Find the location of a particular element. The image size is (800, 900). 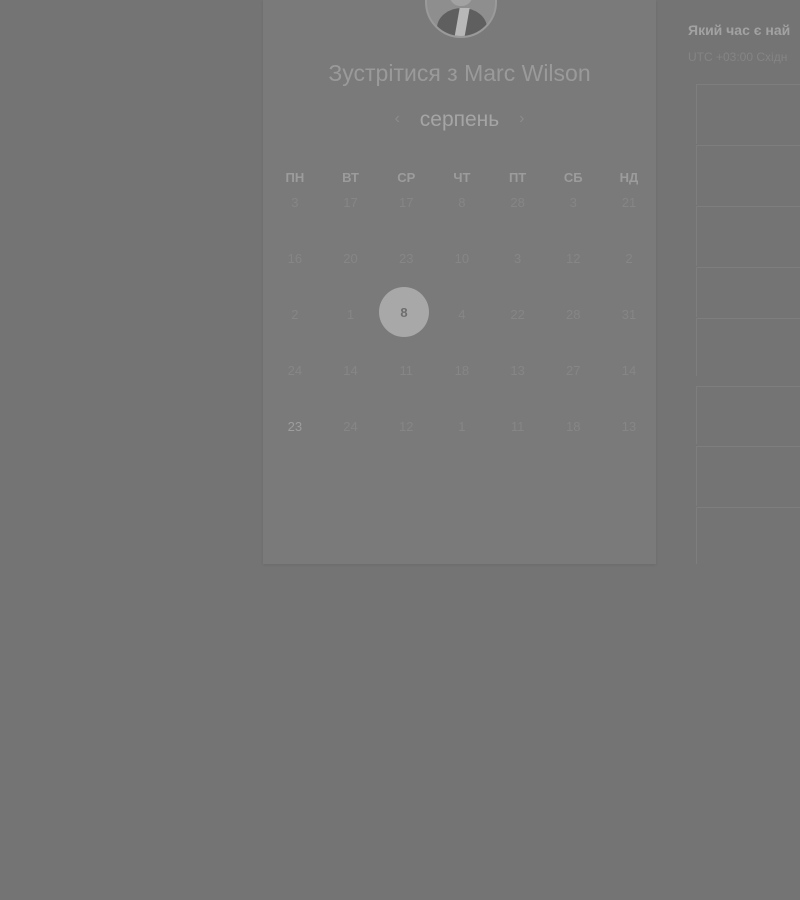

weekday-label: ЧТ is located at coordinates (462, 177).